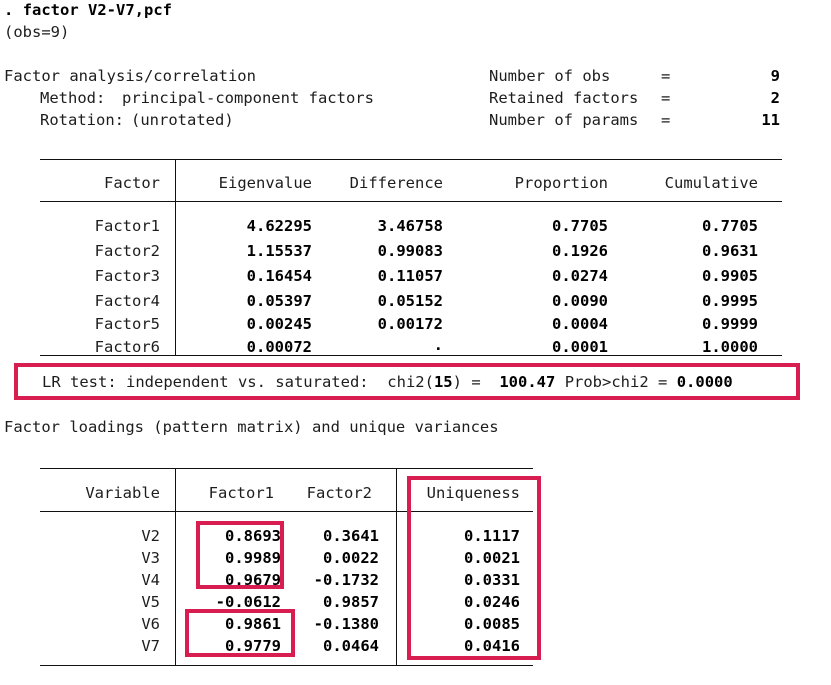 The width and height of the screenshot is (831, 685). I want to click on eigen-header-factor: Factor, so click(132, 183).